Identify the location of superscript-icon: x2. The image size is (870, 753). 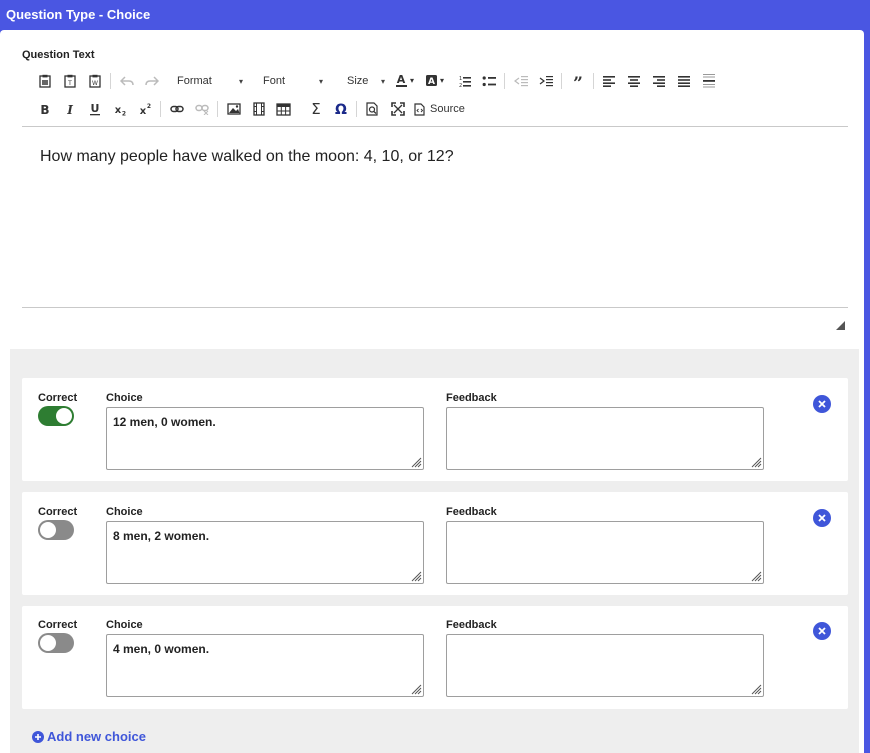
(144, 109).